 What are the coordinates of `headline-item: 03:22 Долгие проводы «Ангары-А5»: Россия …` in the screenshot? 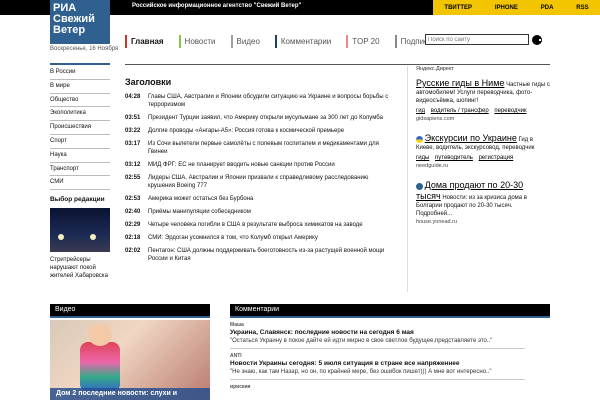 It's located at (260, 131).